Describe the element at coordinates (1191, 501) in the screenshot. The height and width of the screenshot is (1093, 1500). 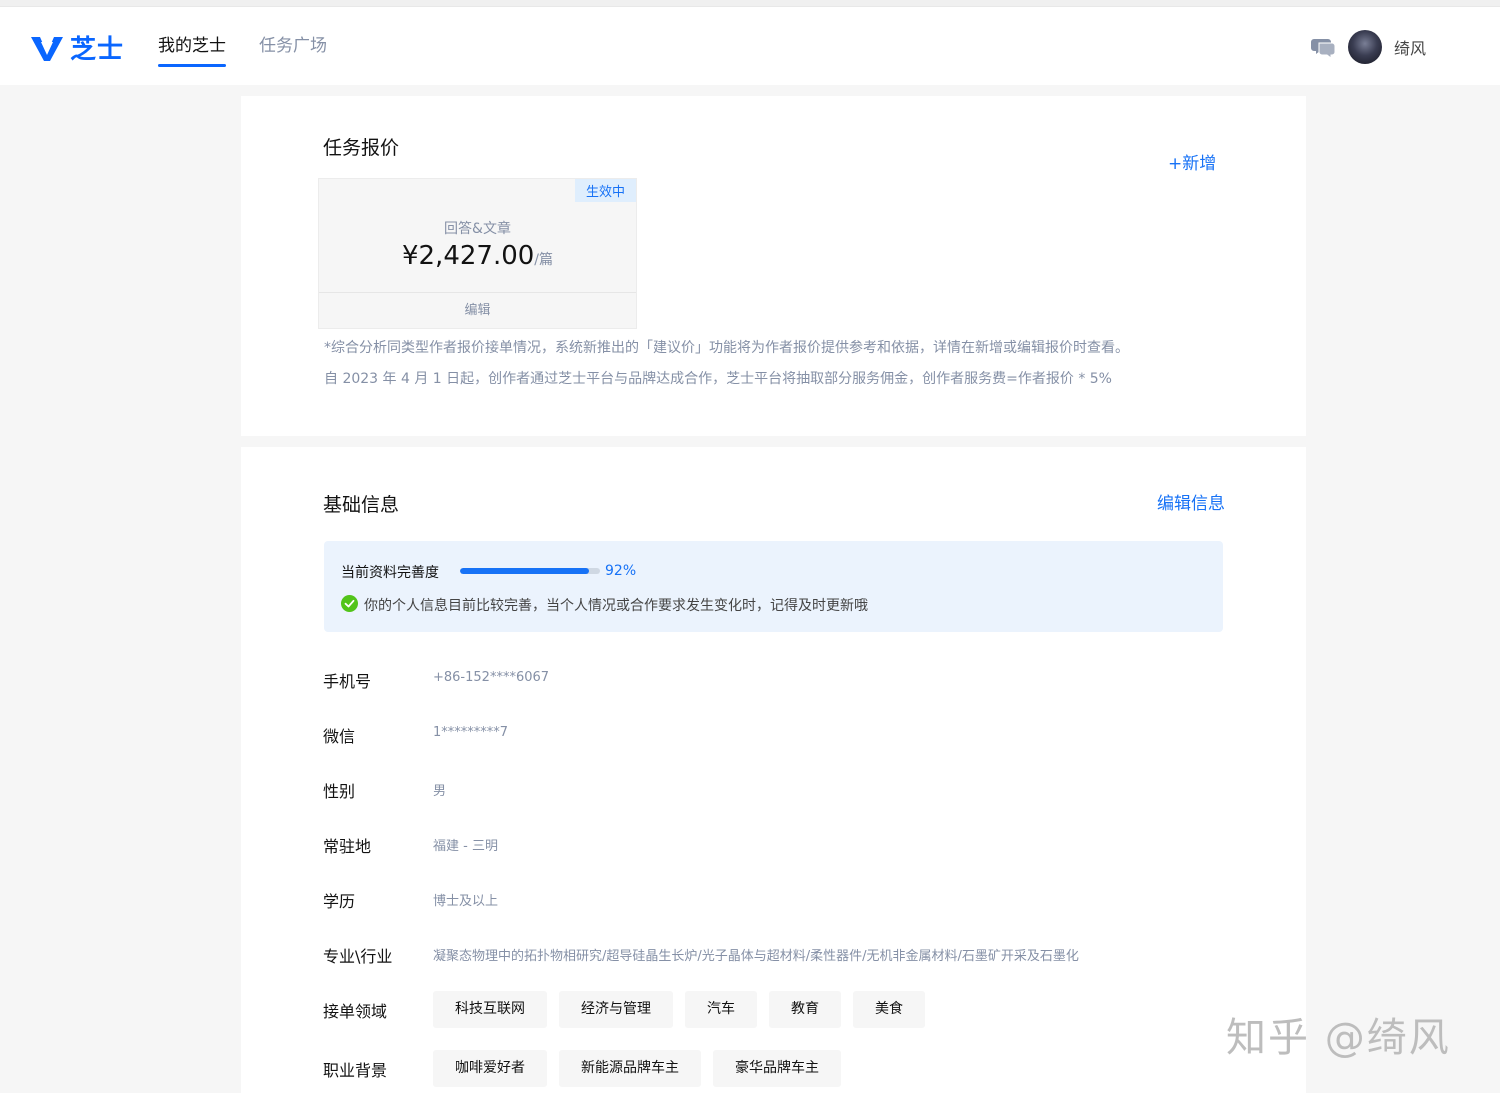
I see `edit-info-button: 编辑信息` at that location.